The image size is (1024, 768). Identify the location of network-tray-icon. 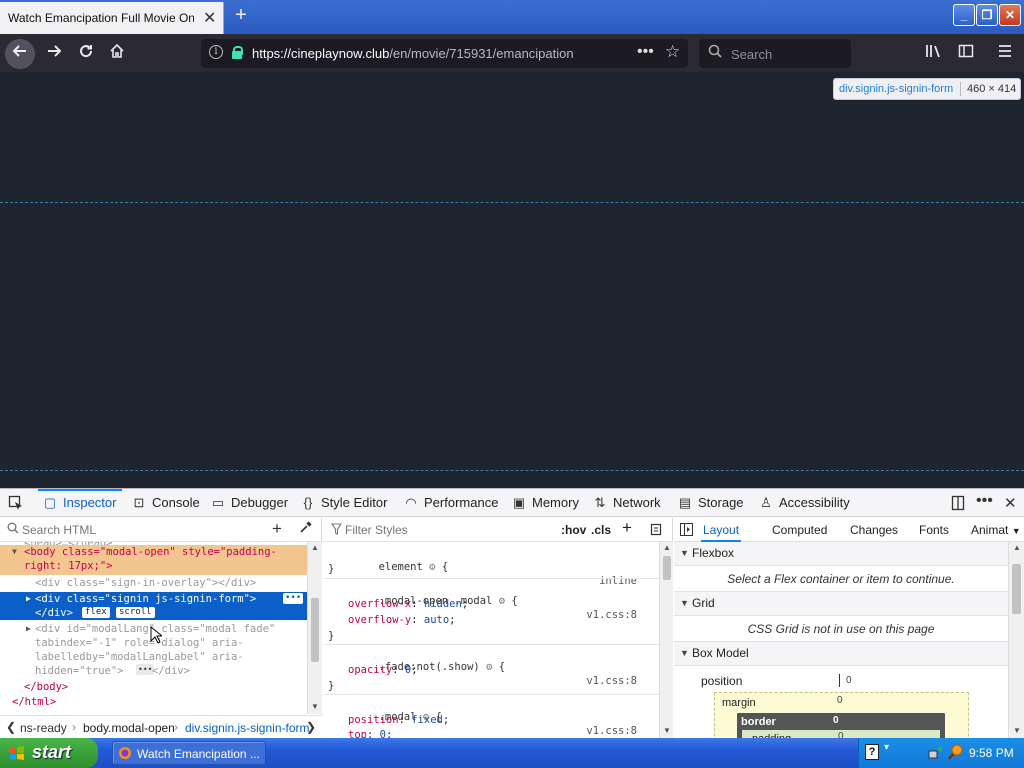
(936, 753).